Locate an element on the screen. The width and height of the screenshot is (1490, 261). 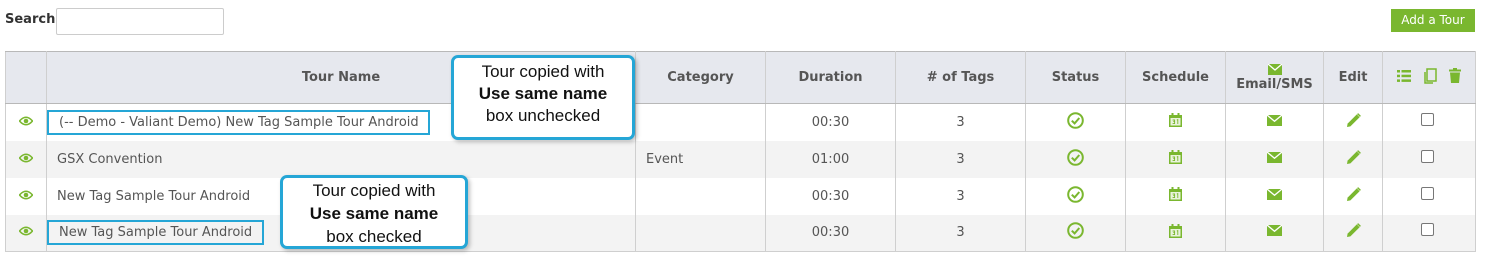
callout-checked-line1: Tour copied with is located at coordinates (374, 190).